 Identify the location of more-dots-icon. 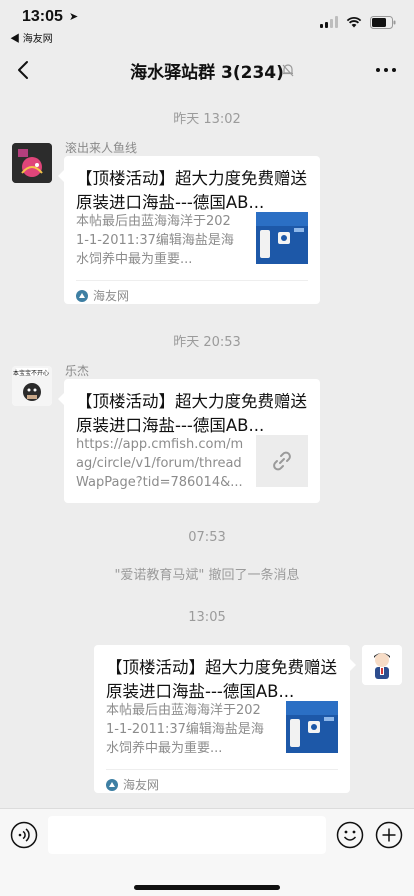
(387, 70).